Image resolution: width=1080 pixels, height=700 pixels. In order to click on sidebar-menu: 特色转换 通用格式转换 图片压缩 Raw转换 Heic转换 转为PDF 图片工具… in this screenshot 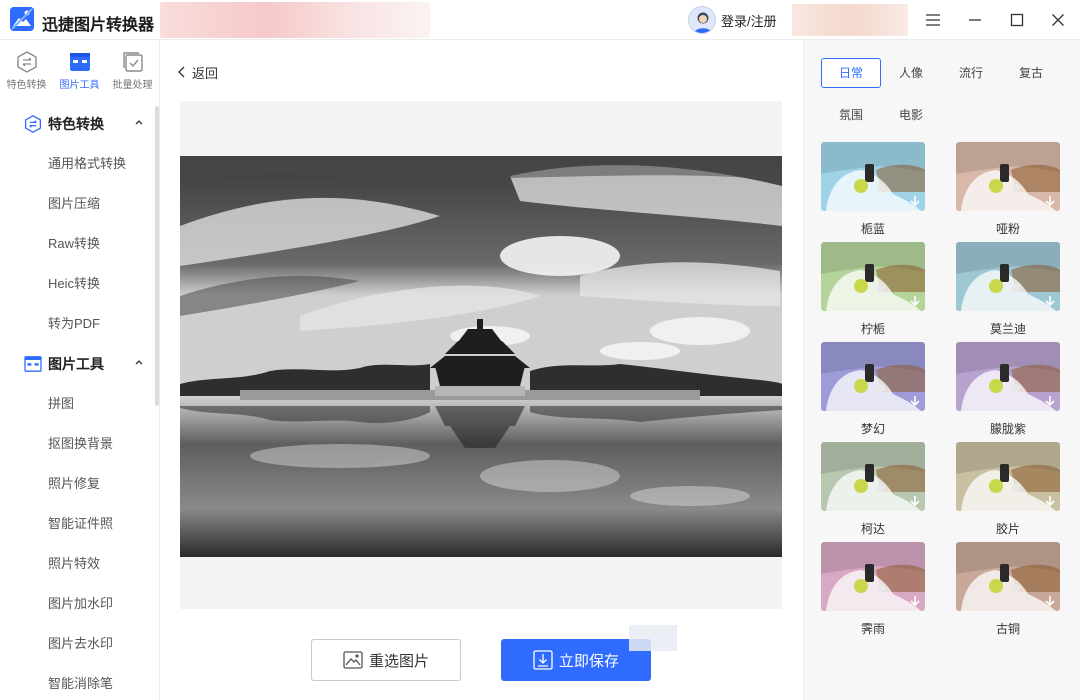, I will do `click(78, 402)`.